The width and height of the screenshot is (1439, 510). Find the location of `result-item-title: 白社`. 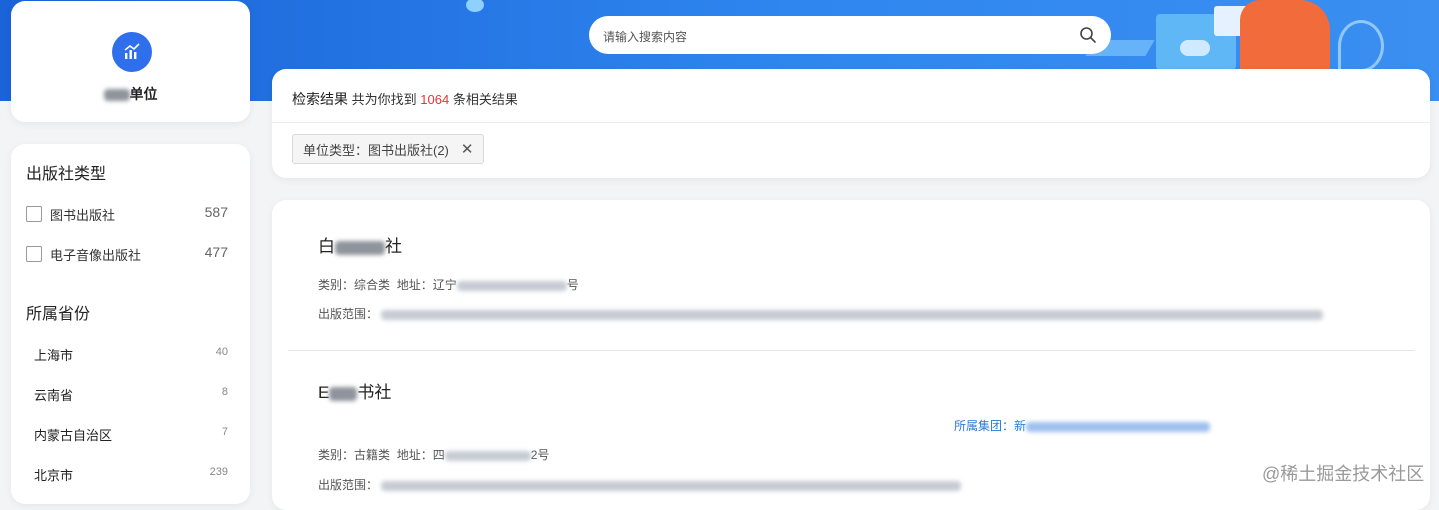

result-item-title: 白社 is located at coordinates (360, 244).